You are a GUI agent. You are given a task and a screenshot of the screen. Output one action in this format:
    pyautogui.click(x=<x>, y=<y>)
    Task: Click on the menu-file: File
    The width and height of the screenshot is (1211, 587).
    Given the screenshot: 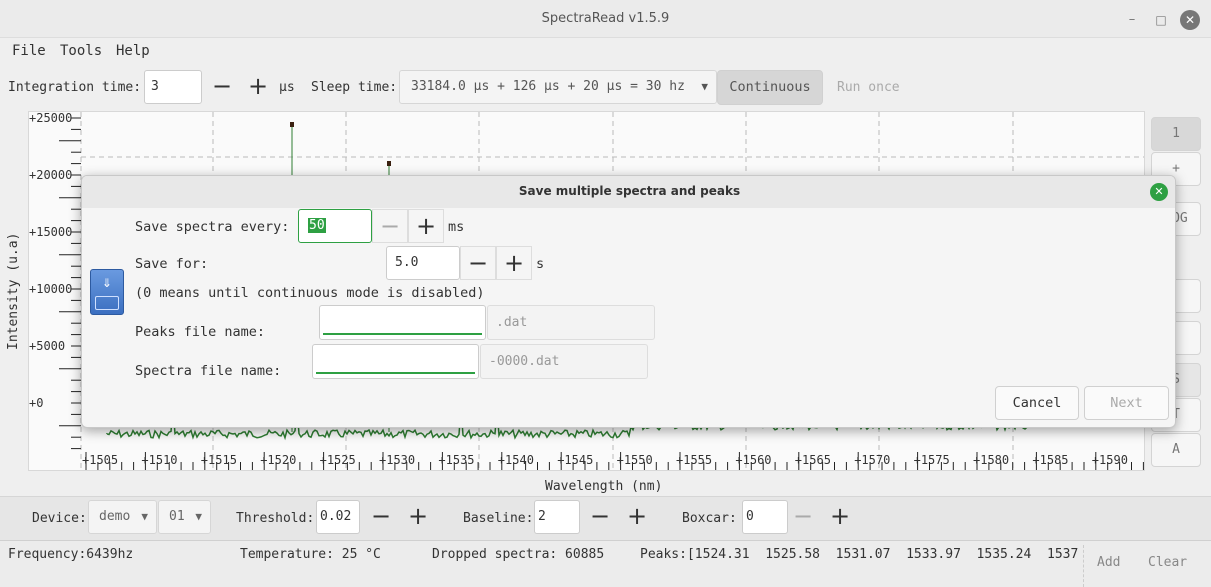 What is the action you would take?
    pyautogui.click(x=29, y=51)
    